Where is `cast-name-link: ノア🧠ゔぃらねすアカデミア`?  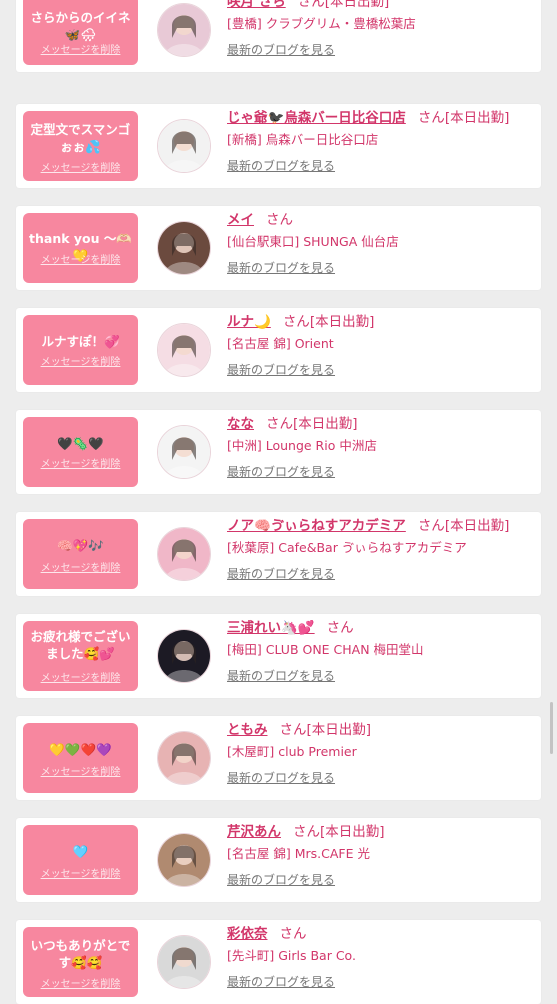
cast-name-link: ノア🧠ゔぃらねすアカデミア is located at coordinates (316, 526).